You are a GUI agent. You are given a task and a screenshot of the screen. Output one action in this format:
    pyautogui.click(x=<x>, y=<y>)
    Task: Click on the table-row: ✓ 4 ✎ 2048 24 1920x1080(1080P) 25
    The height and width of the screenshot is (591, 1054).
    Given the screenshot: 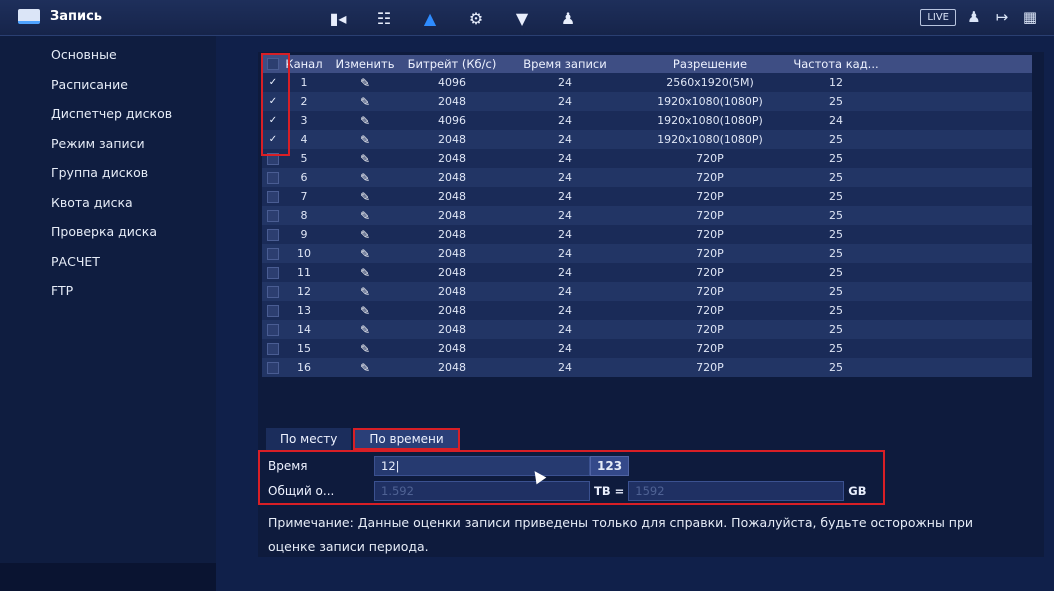 What is the action you would take?
    pyautogui.click(x=647, y=139)
    